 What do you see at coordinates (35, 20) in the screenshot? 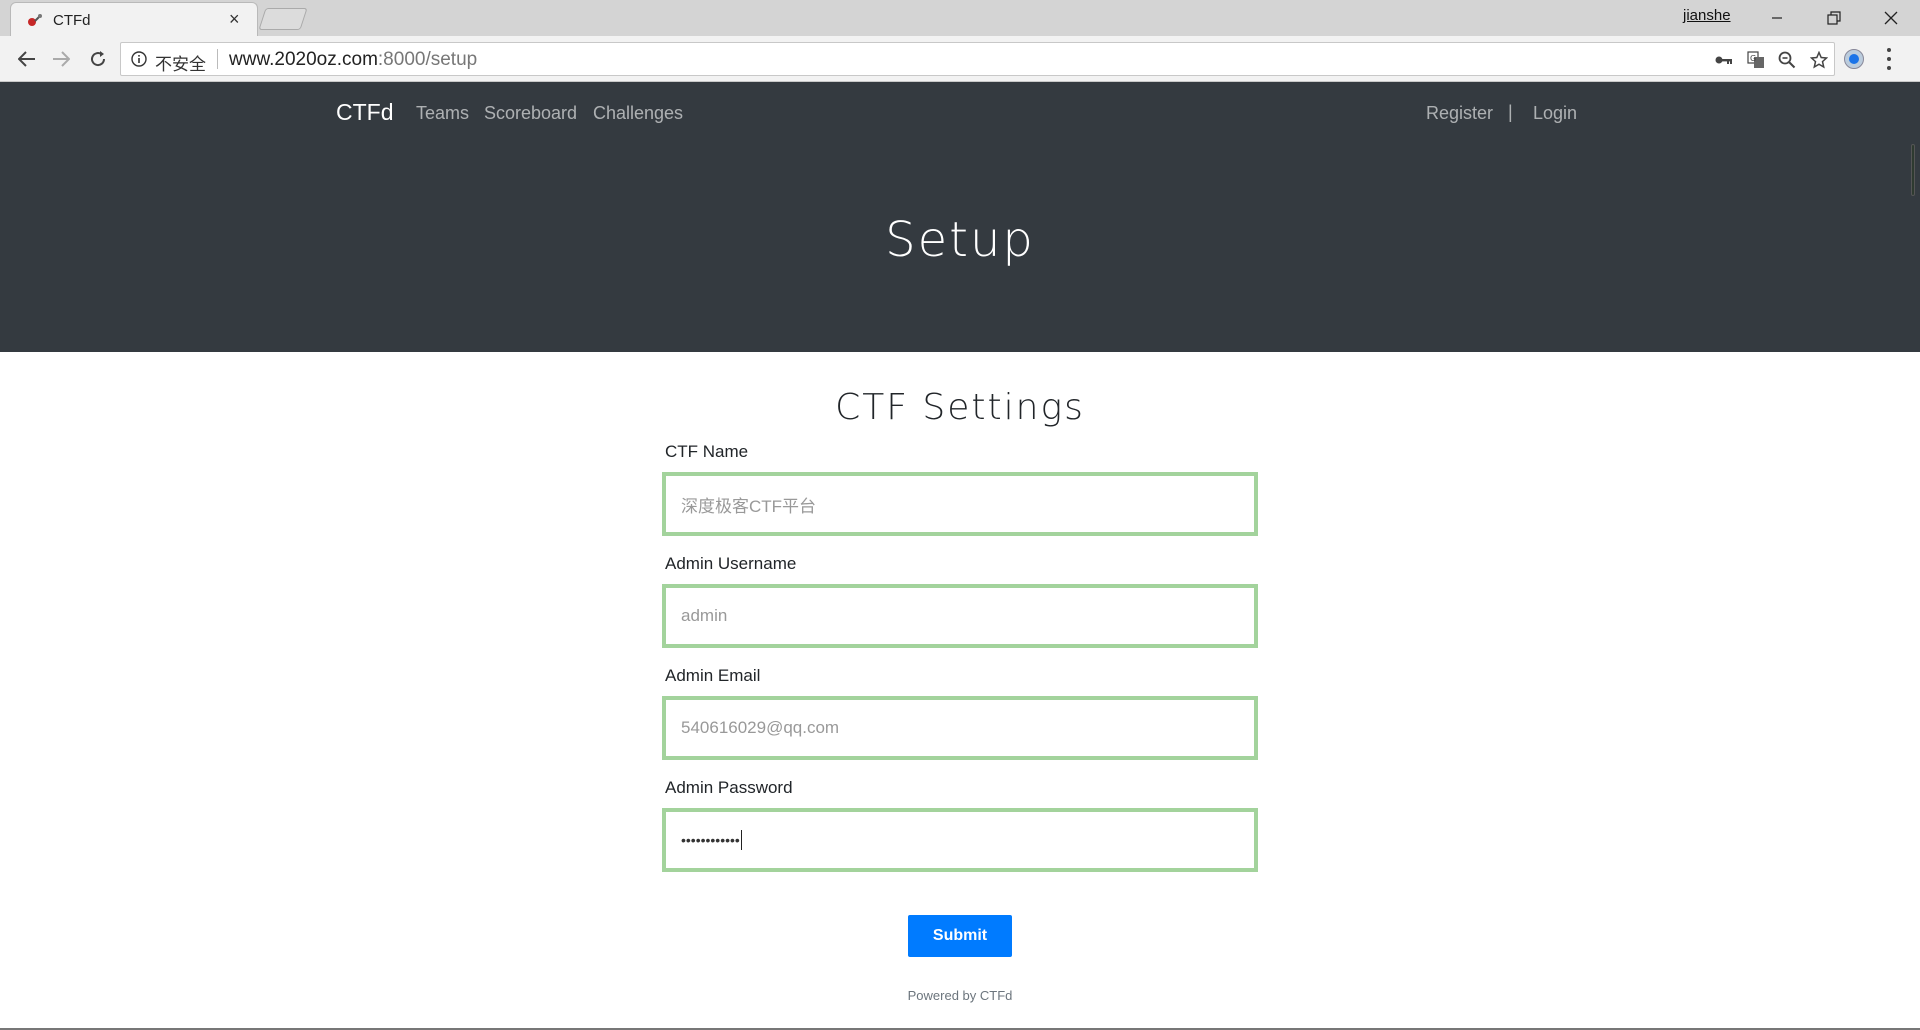
I see `ctfd-favicon-icon` at bounding box center [35, 20].